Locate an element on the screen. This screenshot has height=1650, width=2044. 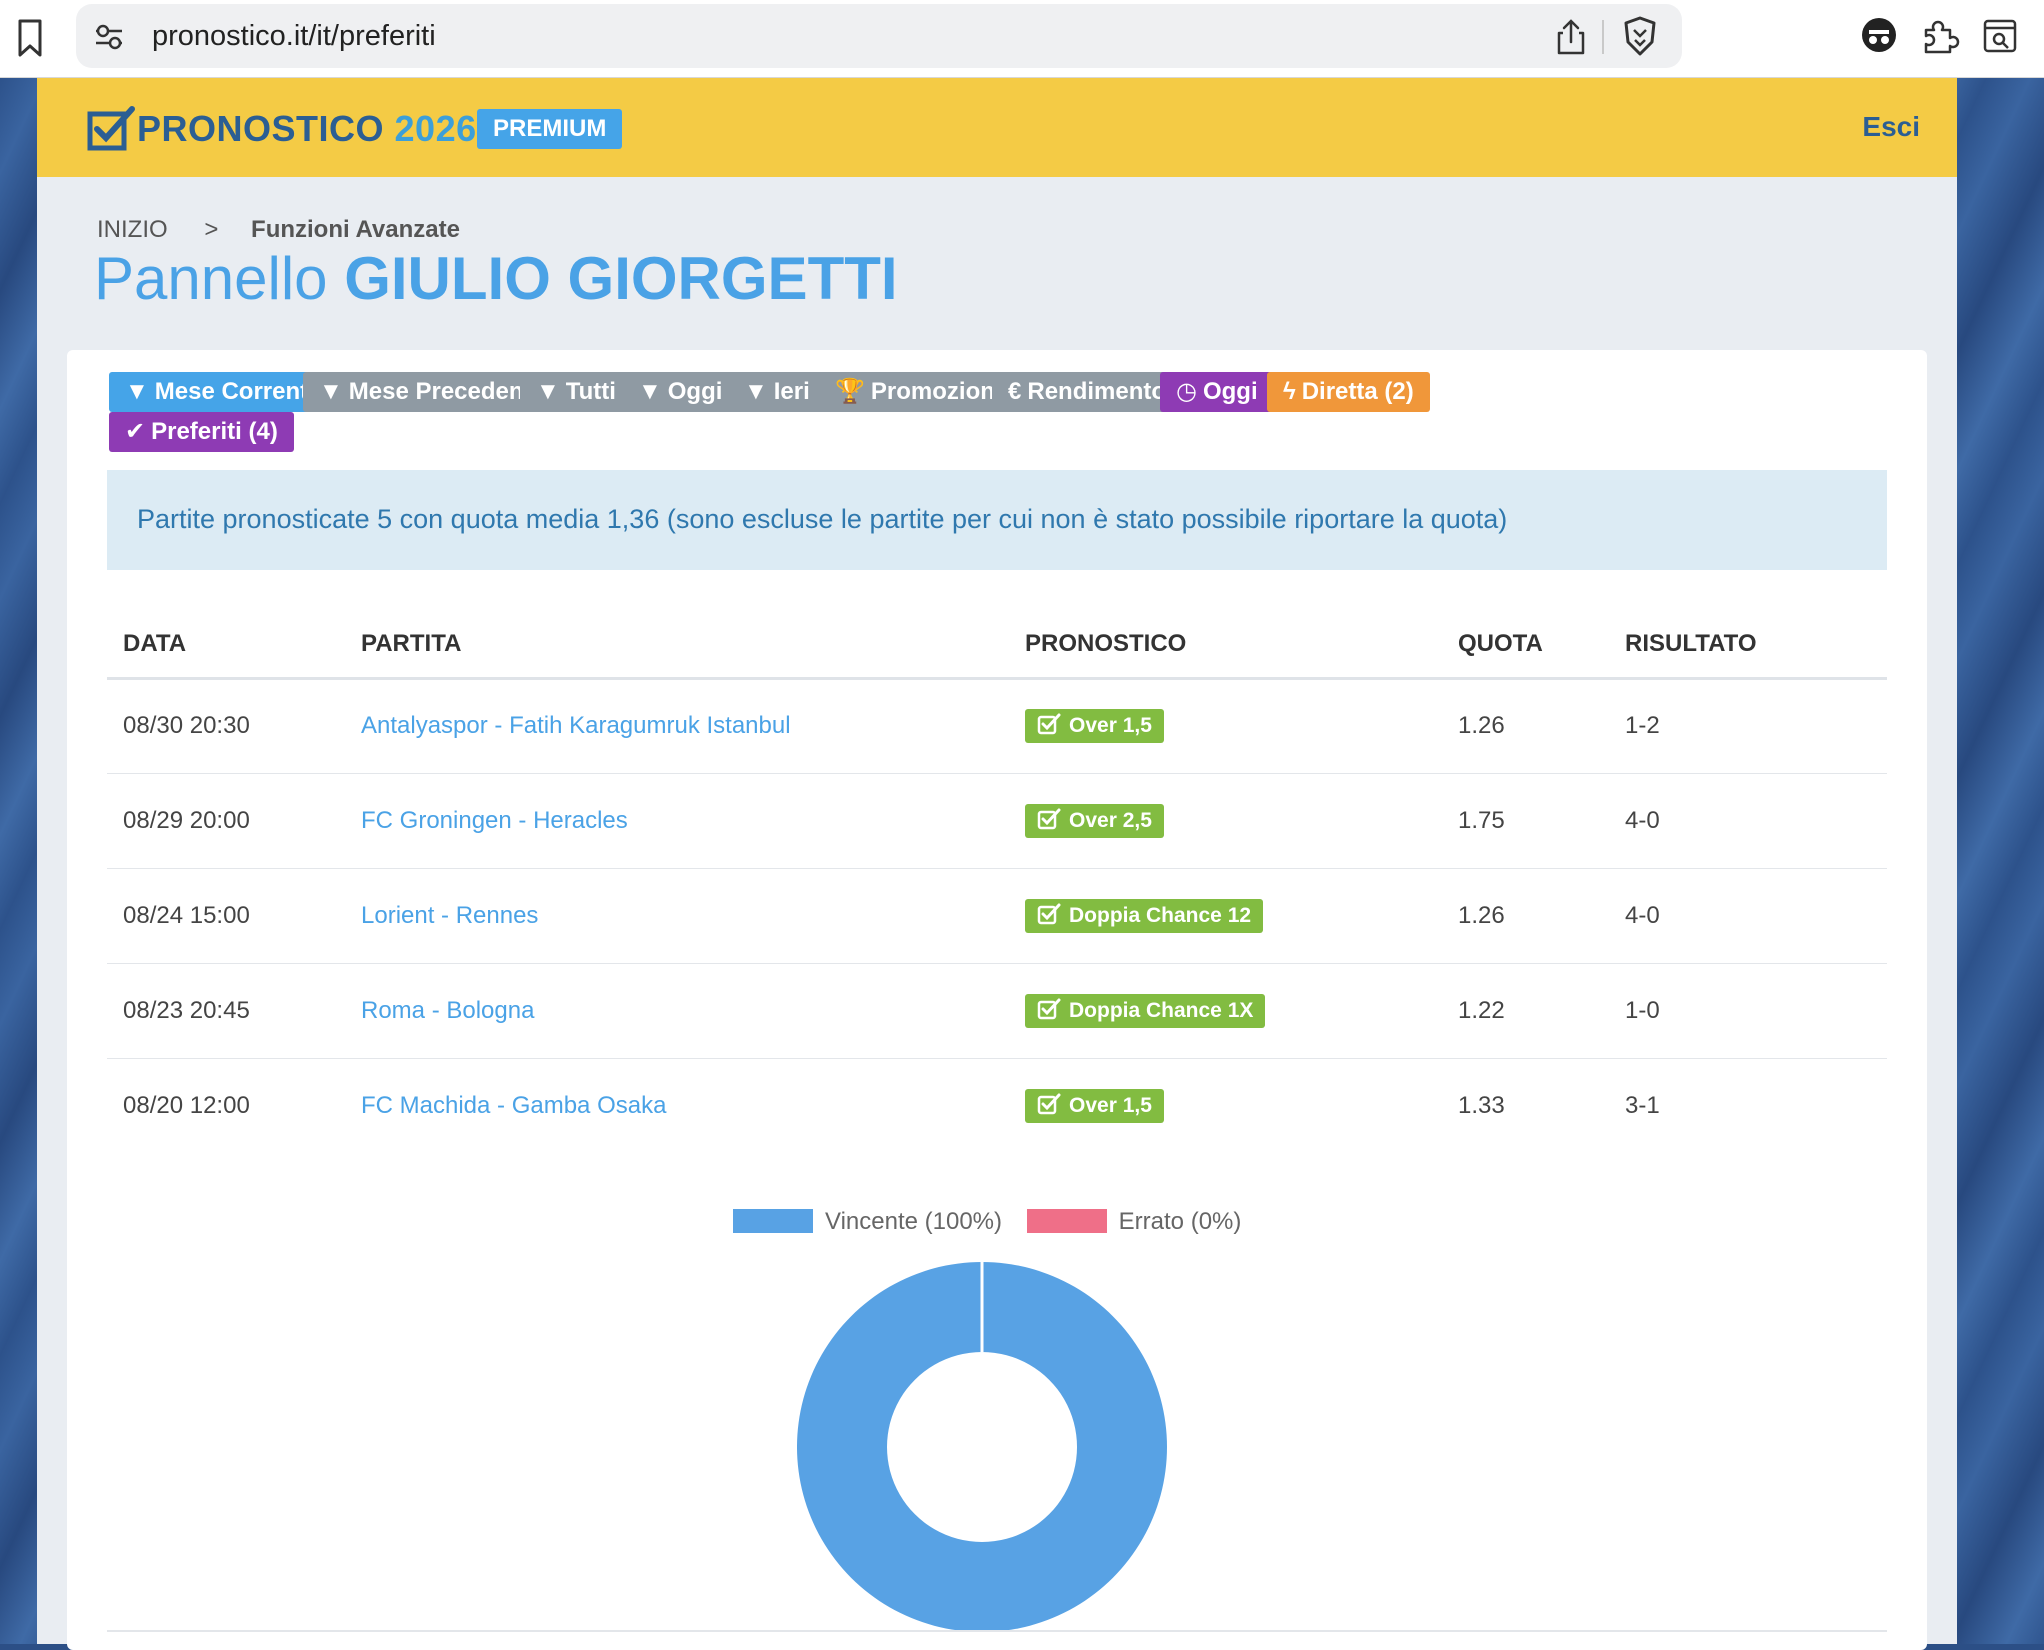
match-link: Roma - Bologna is located at coordinates (447, 1010).